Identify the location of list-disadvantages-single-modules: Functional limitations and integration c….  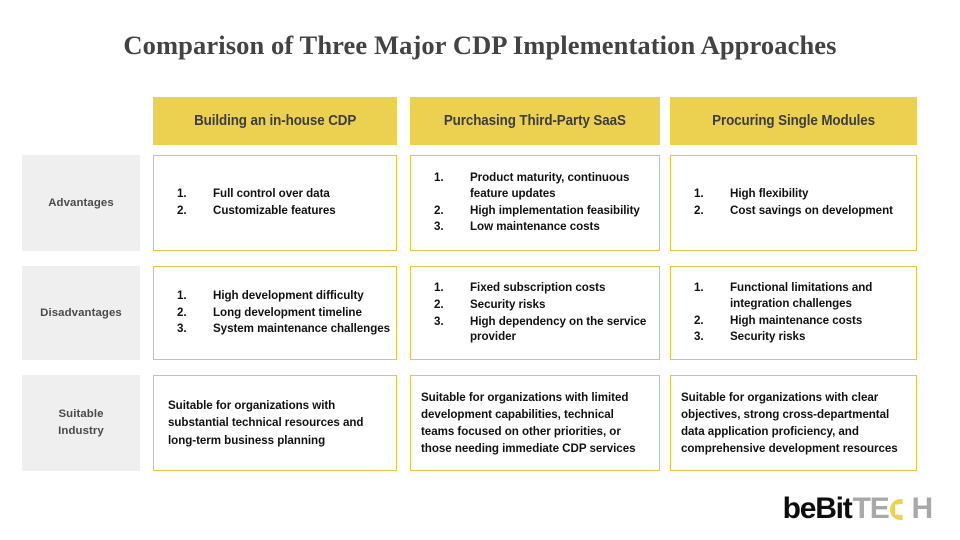
(793, 312).